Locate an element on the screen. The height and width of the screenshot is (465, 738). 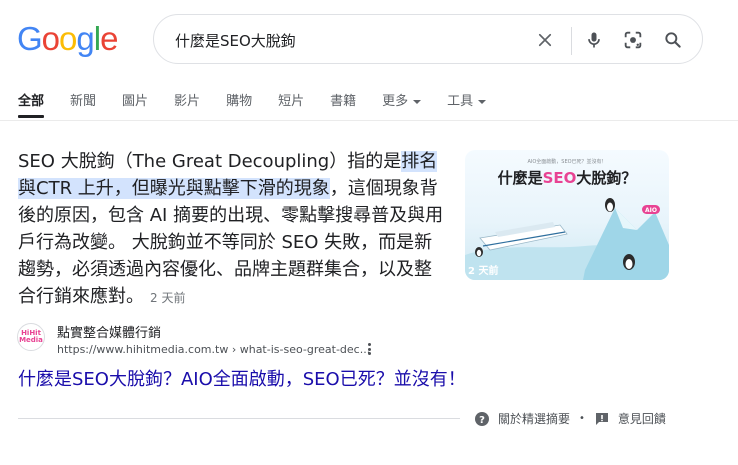
tab-label: 影片 is located at coordinates (187, 101).